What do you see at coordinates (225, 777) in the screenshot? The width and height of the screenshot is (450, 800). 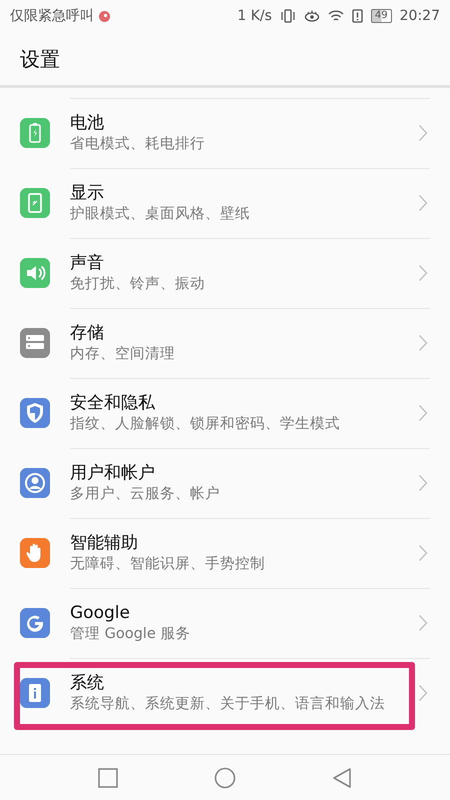 I see `home-icon` at bounding box center [225, 777].